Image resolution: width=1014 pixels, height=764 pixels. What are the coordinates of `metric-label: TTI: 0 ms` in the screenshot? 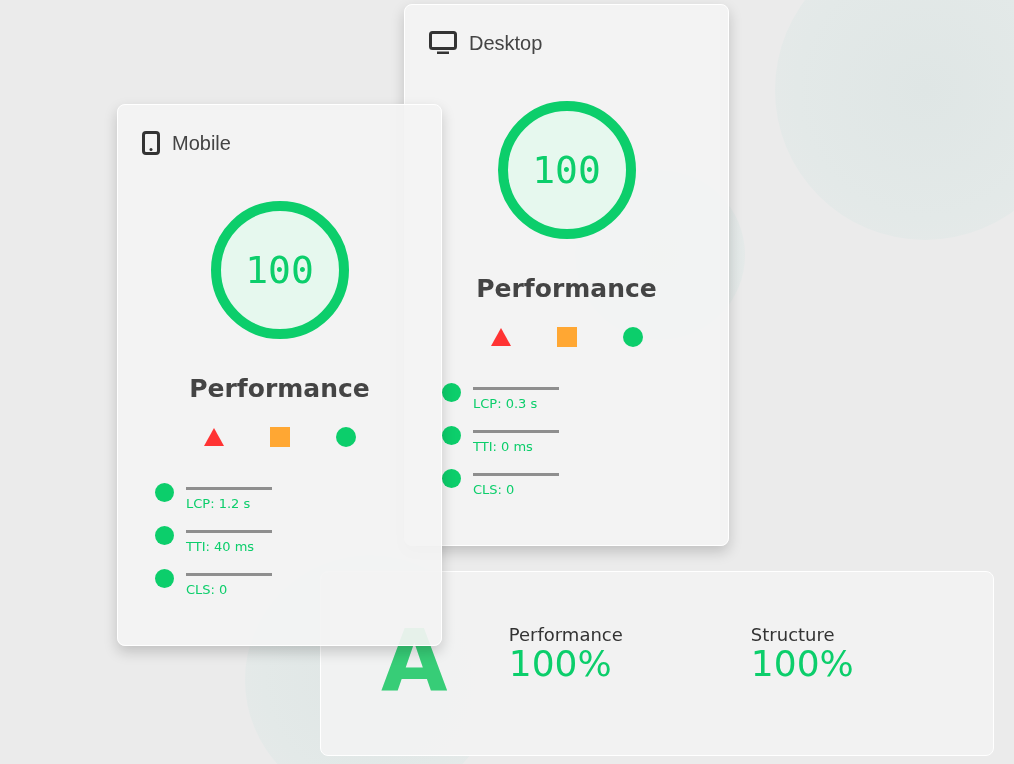 It's located at (516, 442).